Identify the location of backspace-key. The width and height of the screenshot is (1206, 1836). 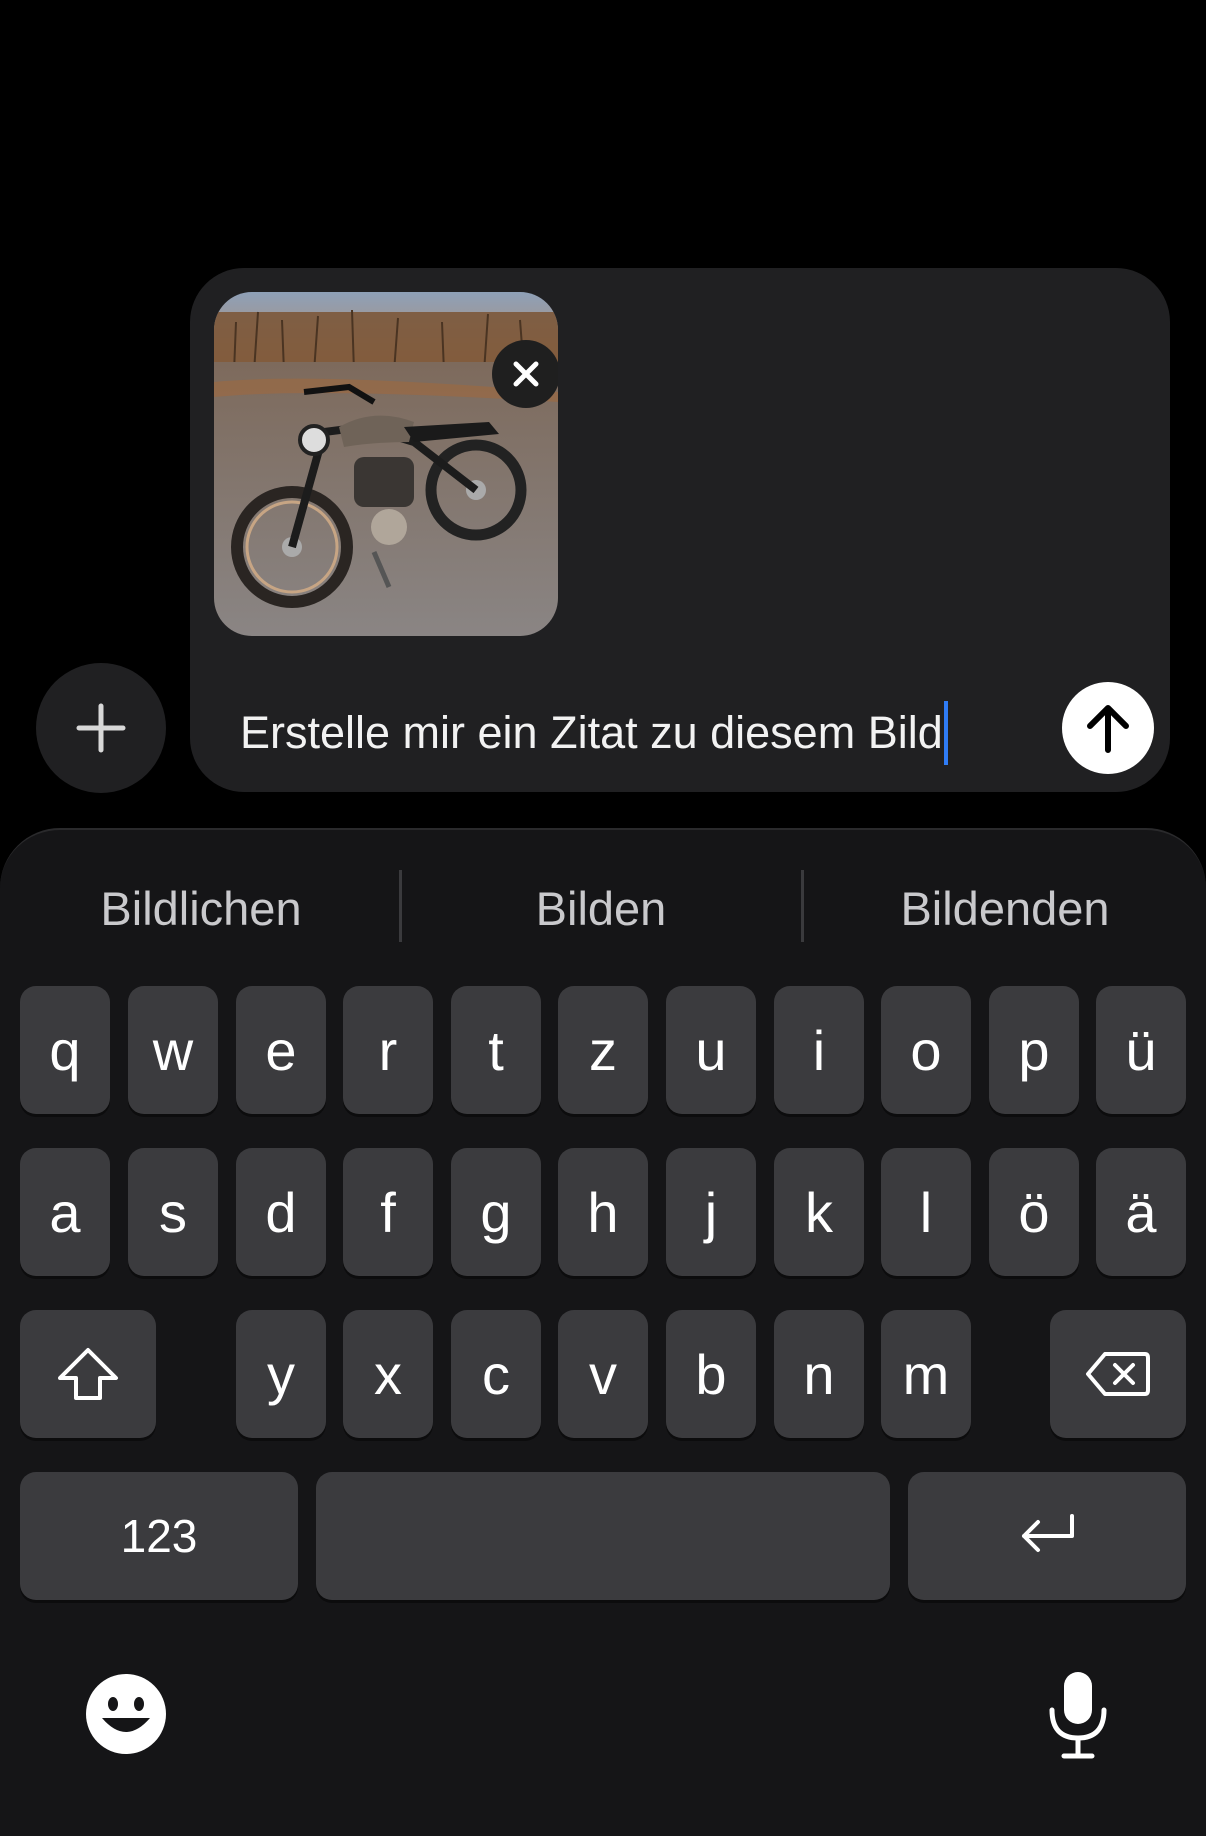
(1118, 1374).